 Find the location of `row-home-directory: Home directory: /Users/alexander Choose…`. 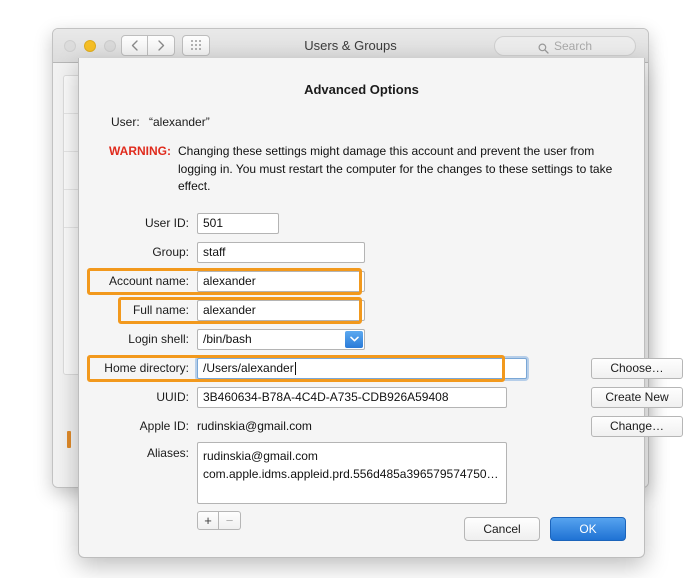

row-home-directory: Home directory: /Users/alexander Choose… is located at coordinates (381, 368).